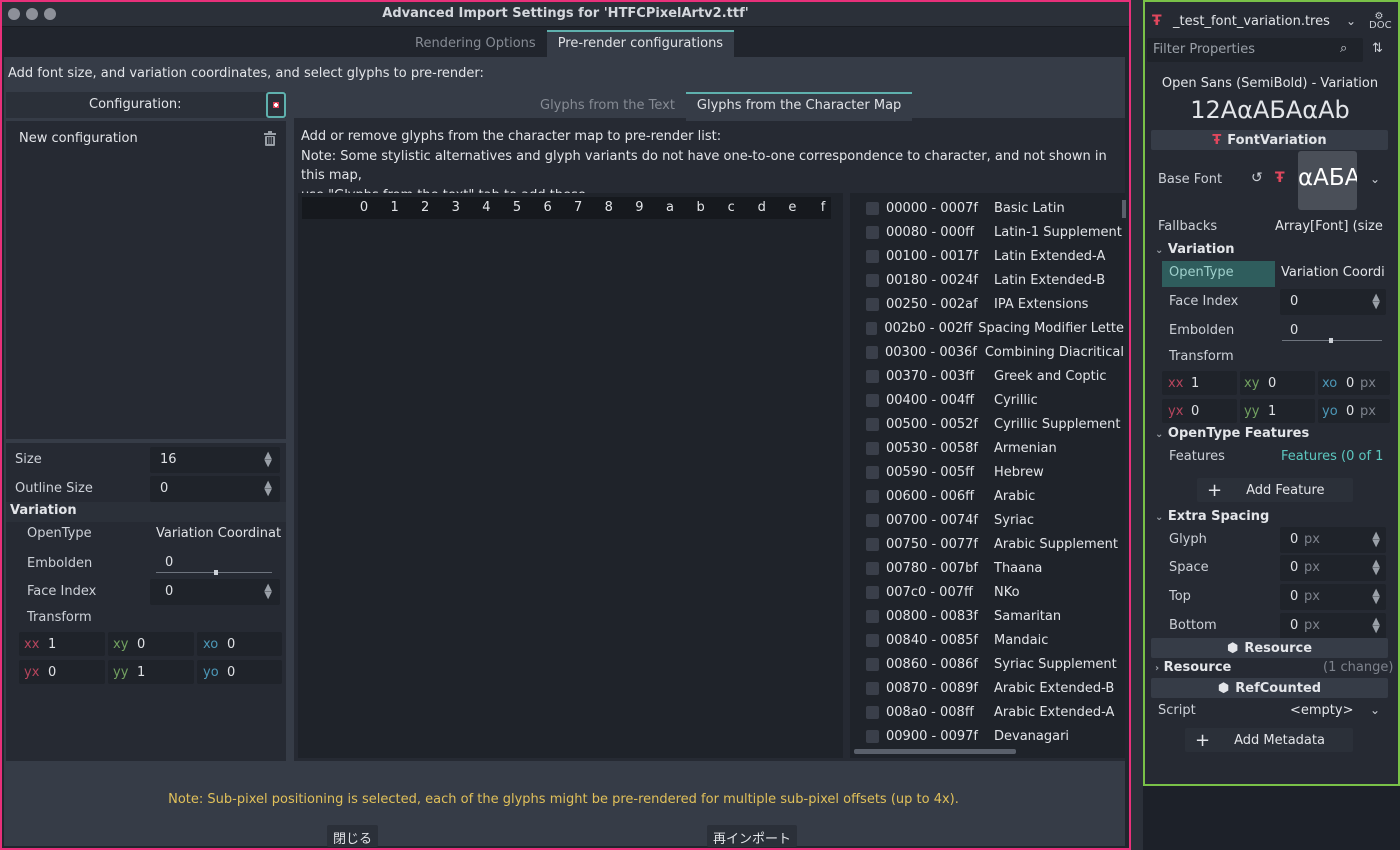 The width and height of the screenshot is (1400, 850). Describe the element at coordinates (995, 328) in the screenshot. I see `unicode-block-row: 002b0 - 002ff Spacing Modifier Lette` at that location.